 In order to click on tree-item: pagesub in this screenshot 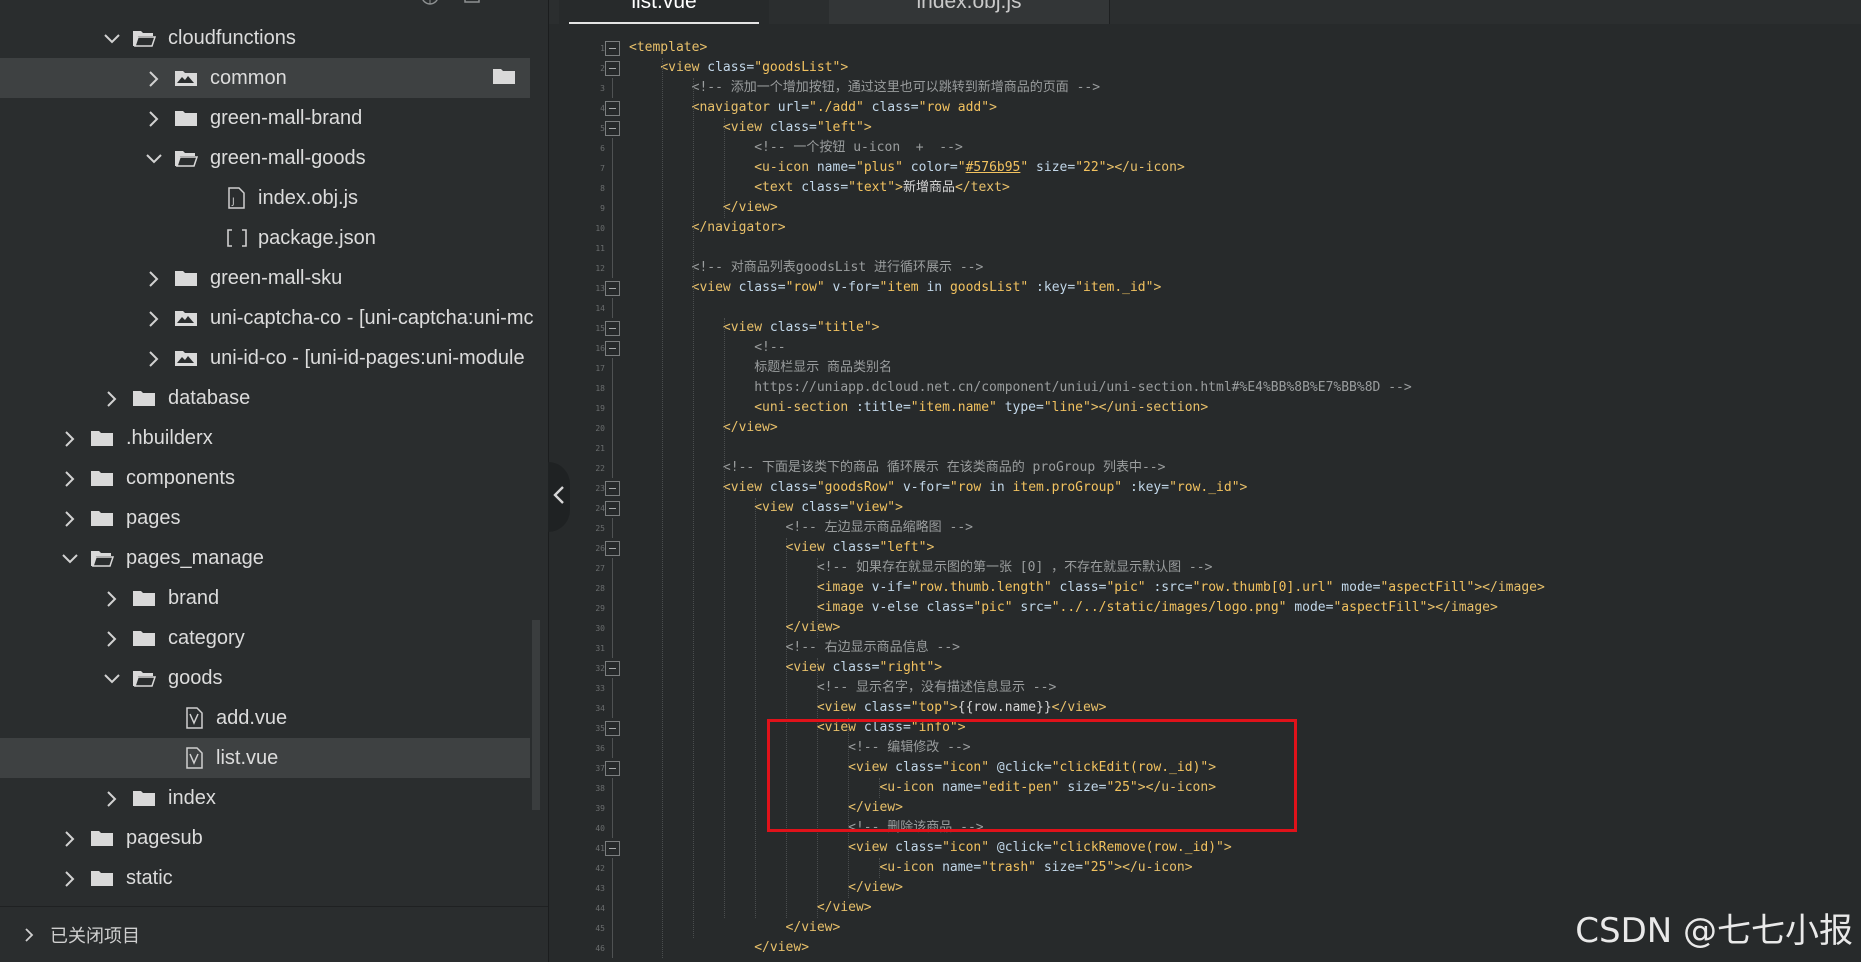, I will do `click(265, 838)`.